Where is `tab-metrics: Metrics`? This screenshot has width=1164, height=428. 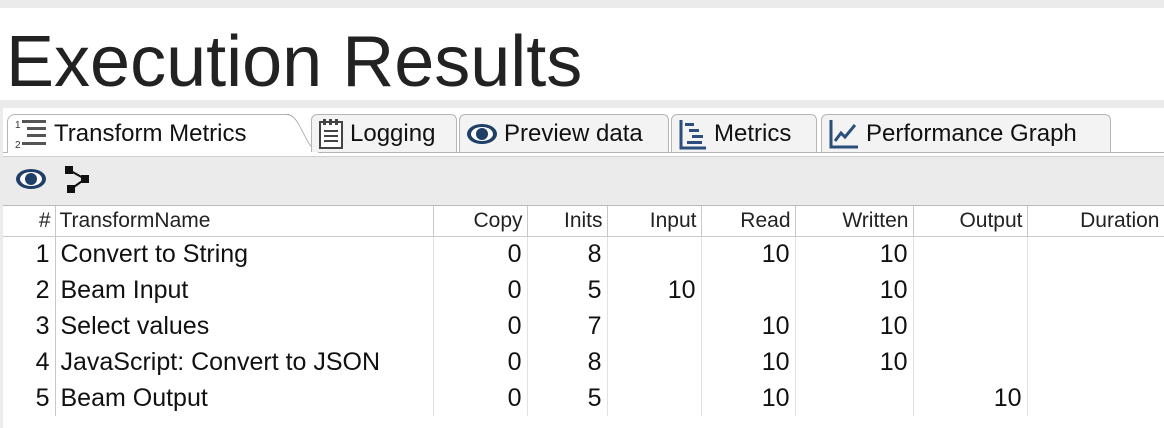 tab-metrics: Metrics is located at coordinates (744, 133).